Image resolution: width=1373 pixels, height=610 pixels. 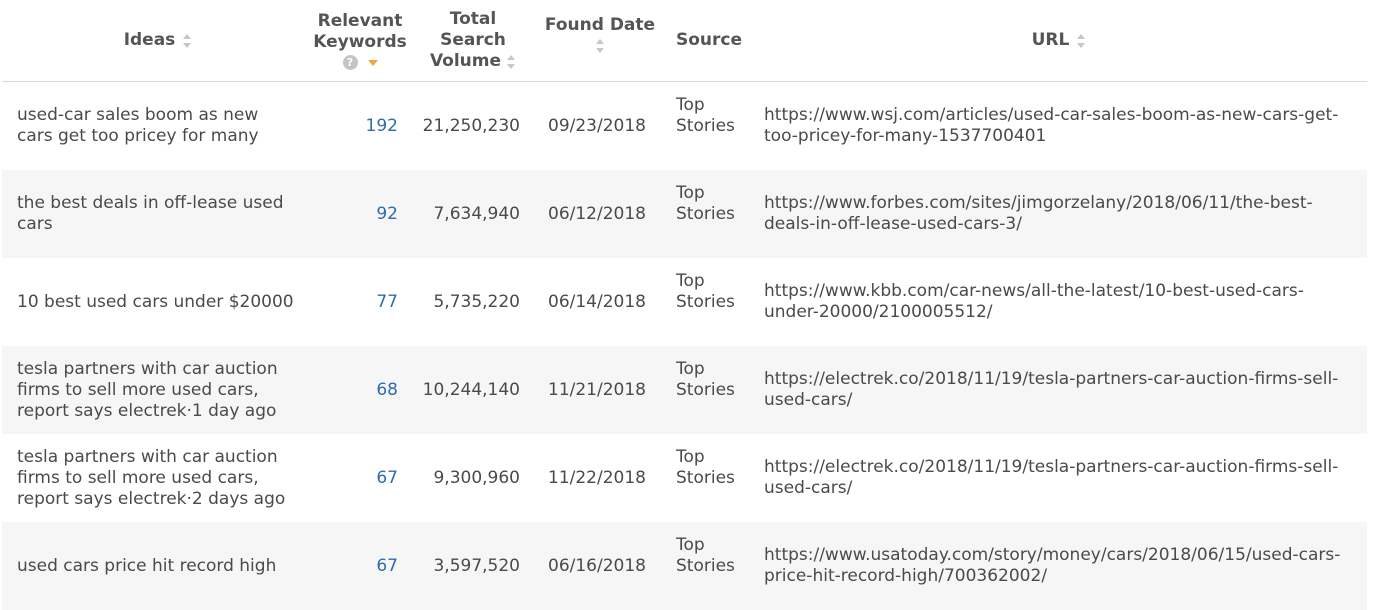 What do you see at coordinates (597, 565) in the screenshot?
I see `found-date-cell: 06/16/2018` at bounding box center [597, 565].